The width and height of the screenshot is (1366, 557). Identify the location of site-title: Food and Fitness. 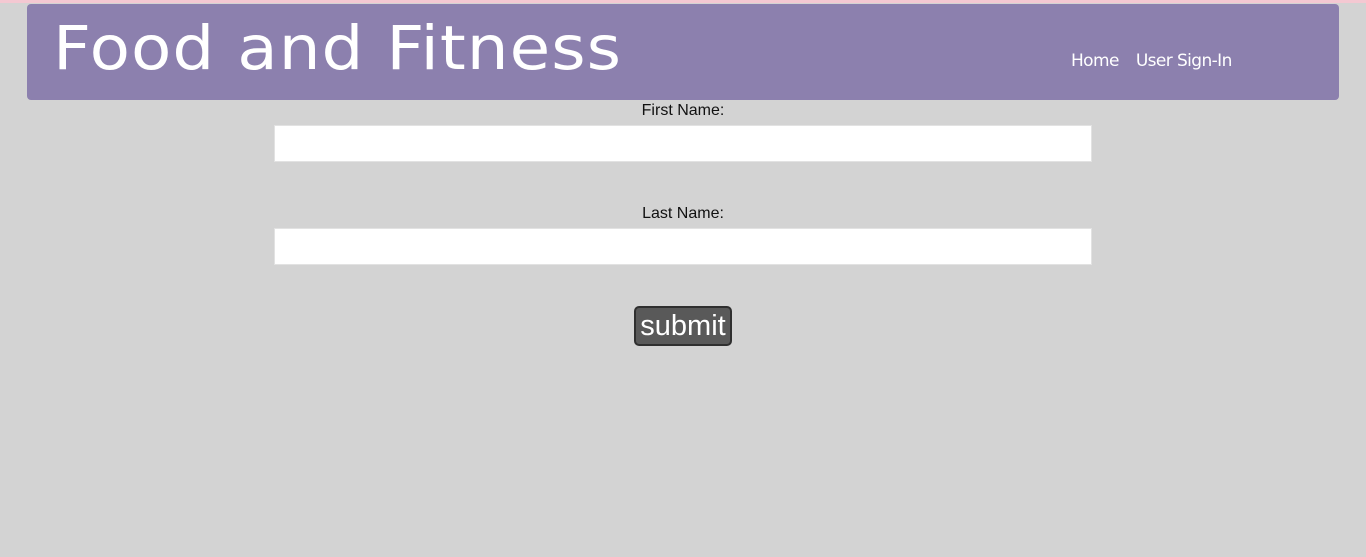
(337, 48).